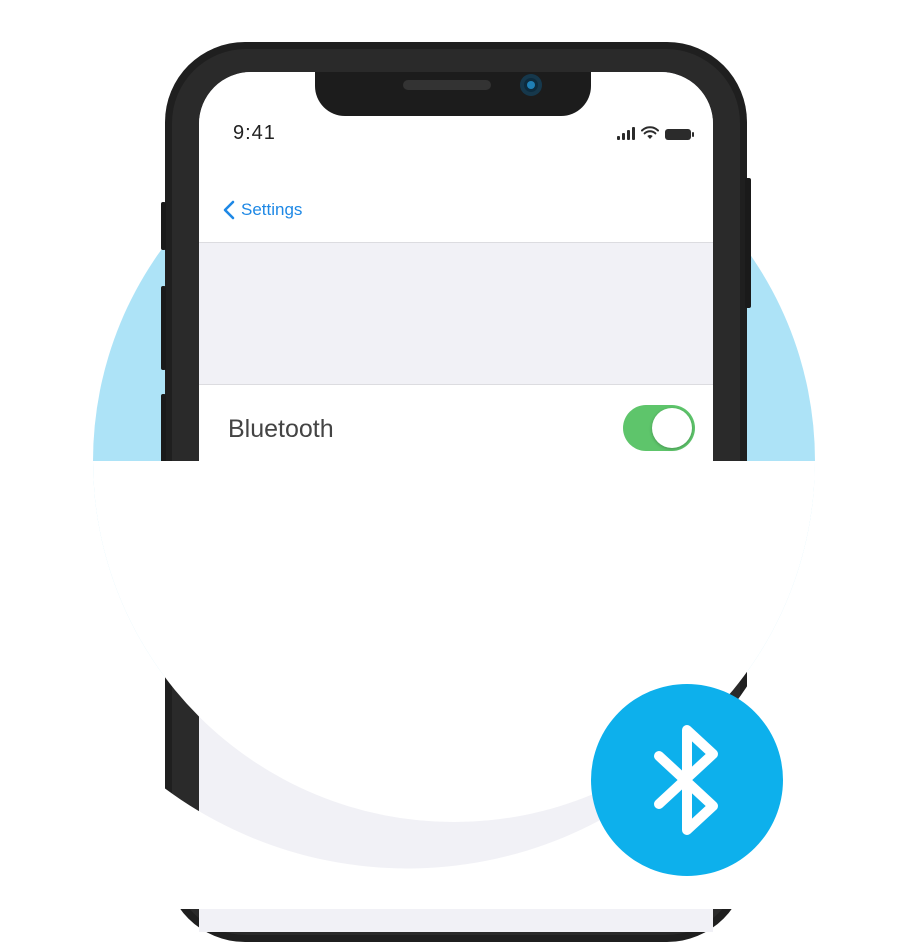 This screenshot has width=909, height=942. Describe the element at coordinates (650, 132) in the screenshot. I see `wifi-icon` at that location.